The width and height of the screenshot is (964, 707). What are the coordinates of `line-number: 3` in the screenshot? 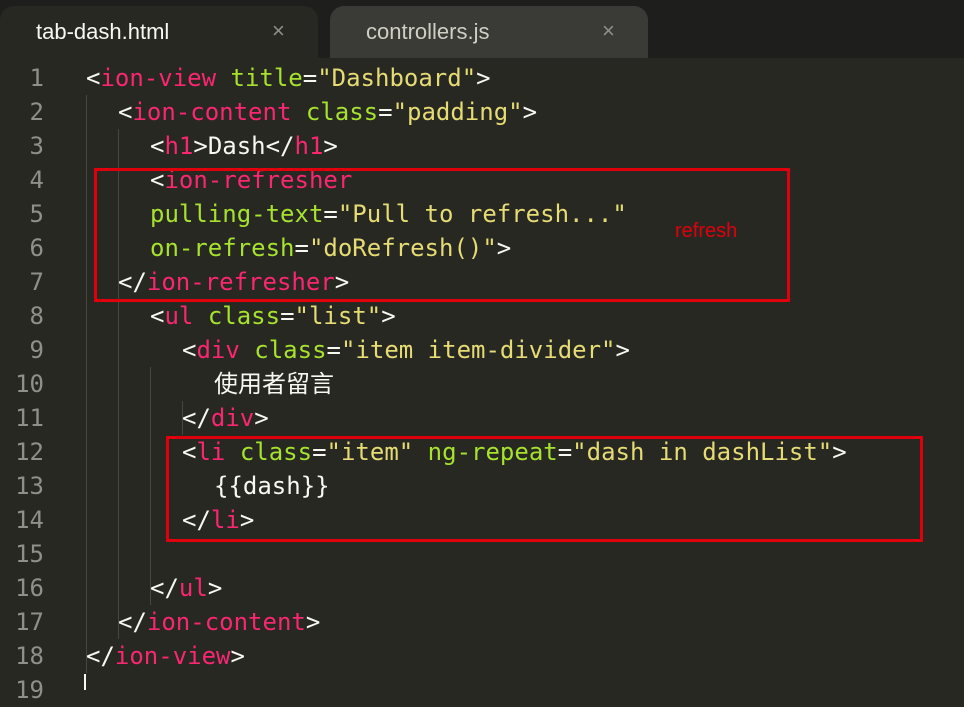 It's located at (36, 146).